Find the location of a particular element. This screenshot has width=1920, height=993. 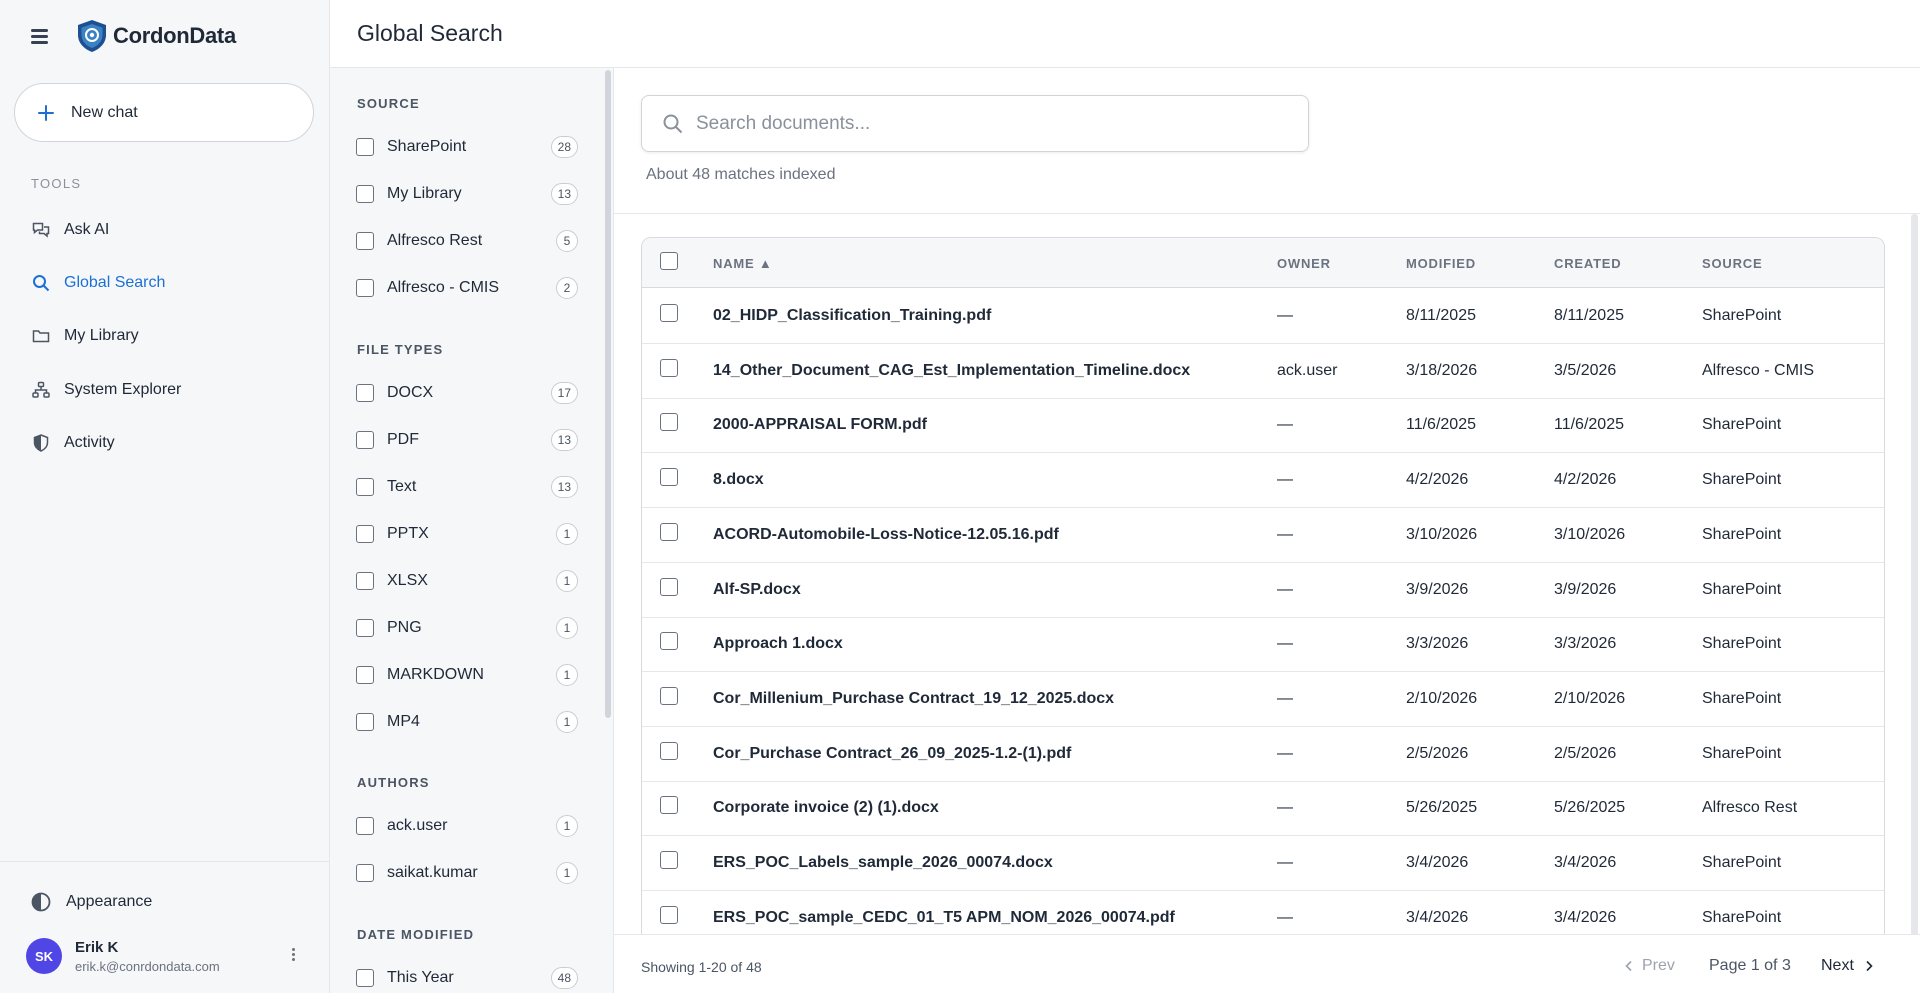

avatar: SK is located at coordinates (44, 956).